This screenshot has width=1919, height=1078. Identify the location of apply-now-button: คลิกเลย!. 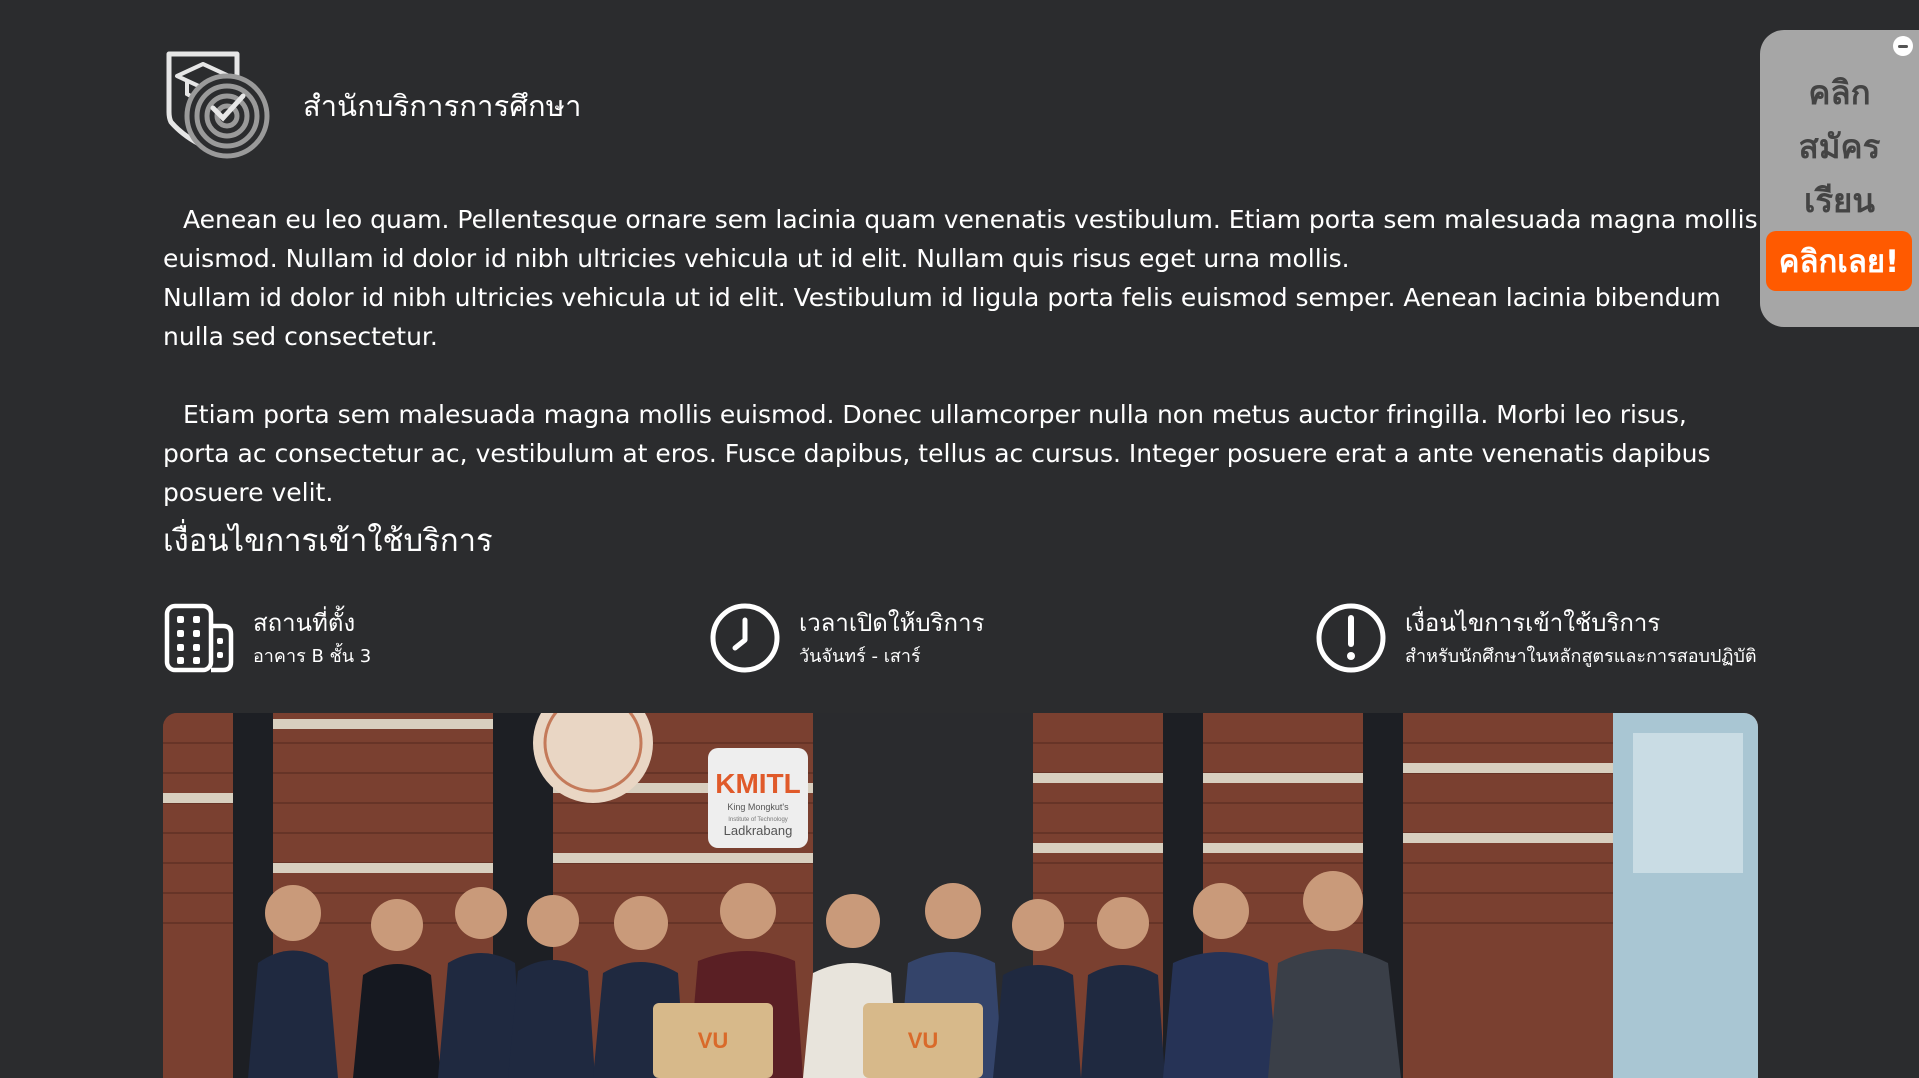
(1839, 261).